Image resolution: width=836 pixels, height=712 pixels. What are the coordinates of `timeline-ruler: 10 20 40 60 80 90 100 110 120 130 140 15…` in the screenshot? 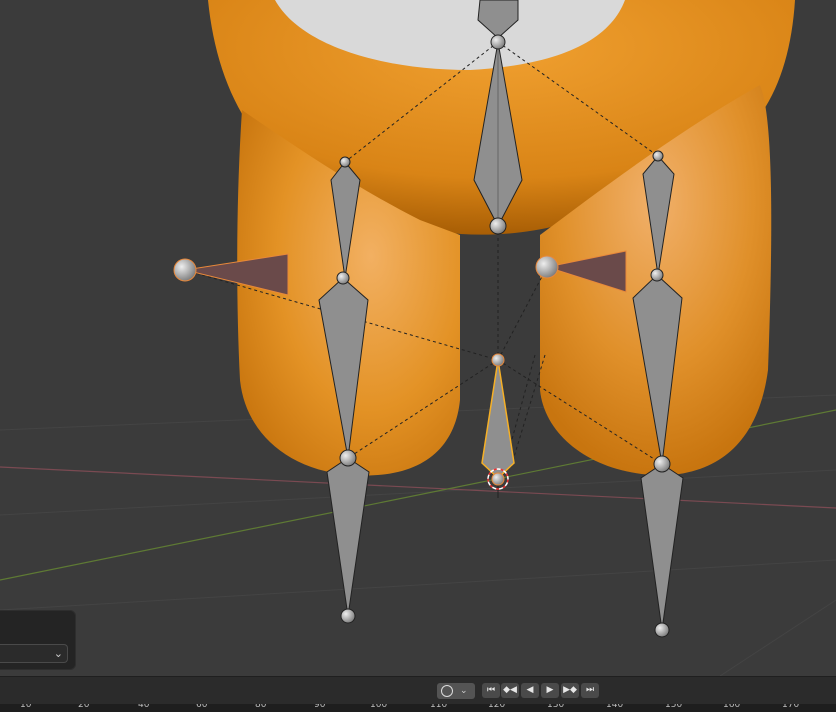 It's located at (418, 708).